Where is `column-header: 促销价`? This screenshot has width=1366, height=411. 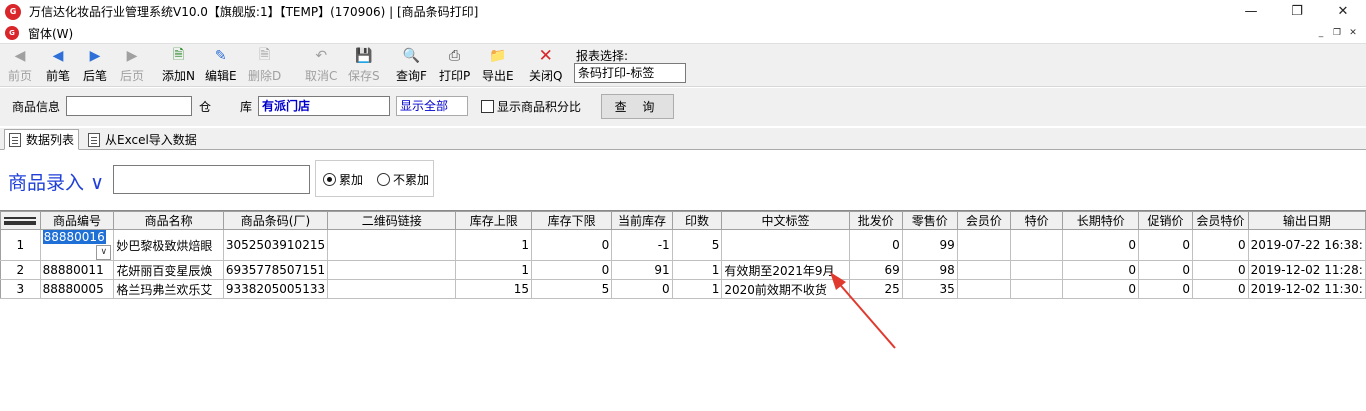 column-header: 促销价 is located at coordinates (1165, 220).